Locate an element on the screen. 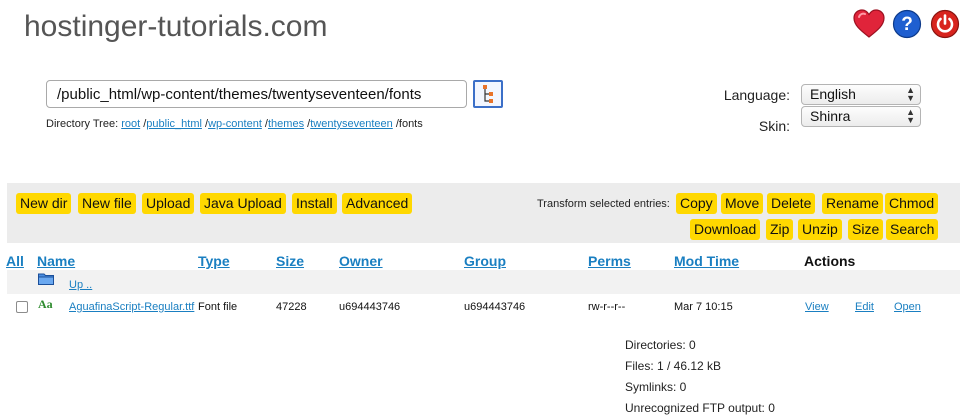  tree-link-public-html: public_html is located at coordinates (174, 124).